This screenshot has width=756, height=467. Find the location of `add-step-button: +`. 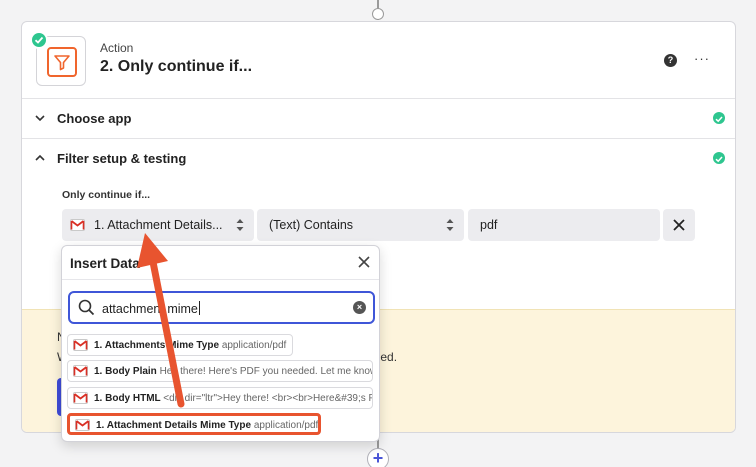

add-step-button: + is located at coordinates (378, 457).